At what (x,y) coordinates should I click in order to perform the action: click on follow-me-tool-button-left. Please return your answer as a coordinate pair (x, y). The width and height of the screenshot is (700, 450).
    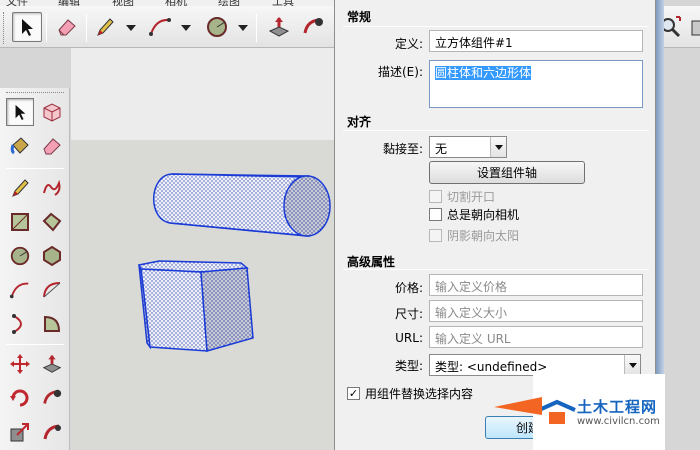
    Looking at the image, I should click on (52, 398).